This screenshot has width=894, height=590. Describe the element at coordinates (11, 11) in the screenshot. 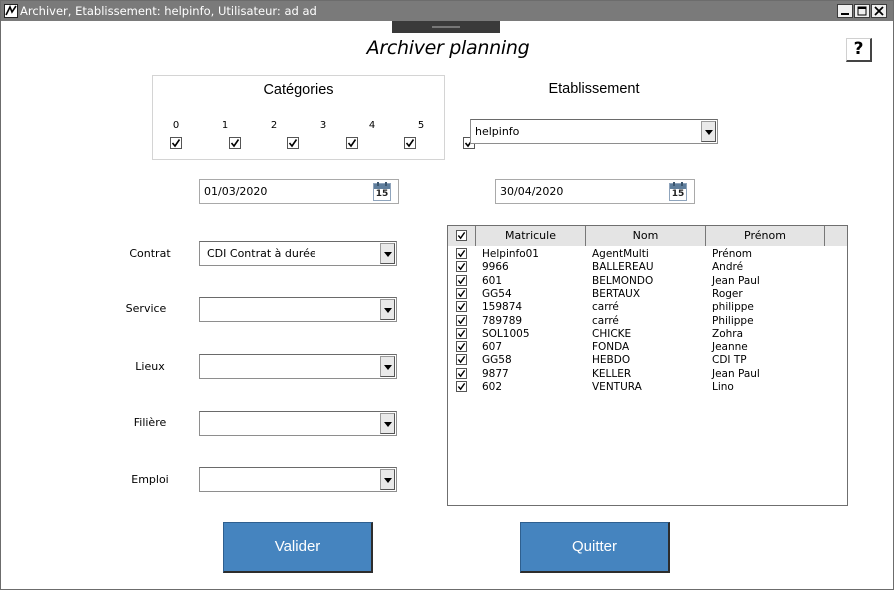

I see `app-icon` at that location.